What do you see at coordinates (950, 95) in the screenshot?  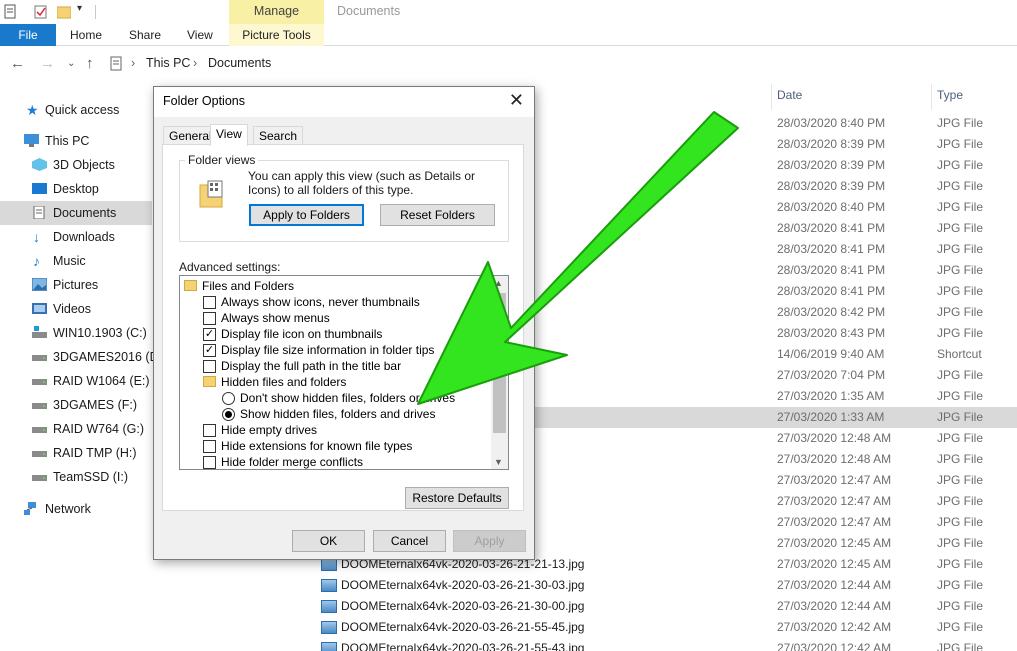 I see `column-header-type: Type` at bounding box center [950, 95].